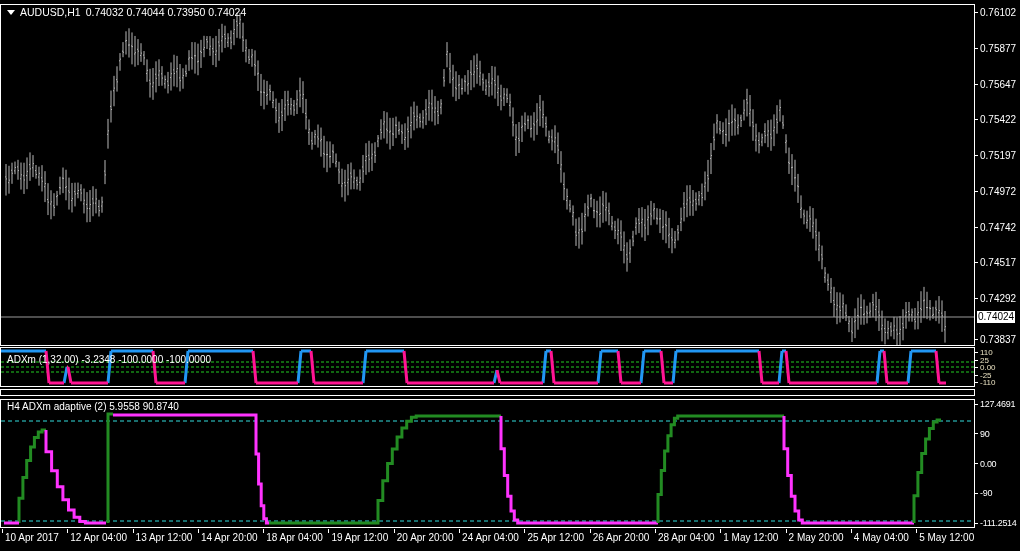 The image size is (1020, 551). Describe the element at coordinates (229, 538) in the screenshot. I see `time-label: 14 Apr 20:00` at that location.